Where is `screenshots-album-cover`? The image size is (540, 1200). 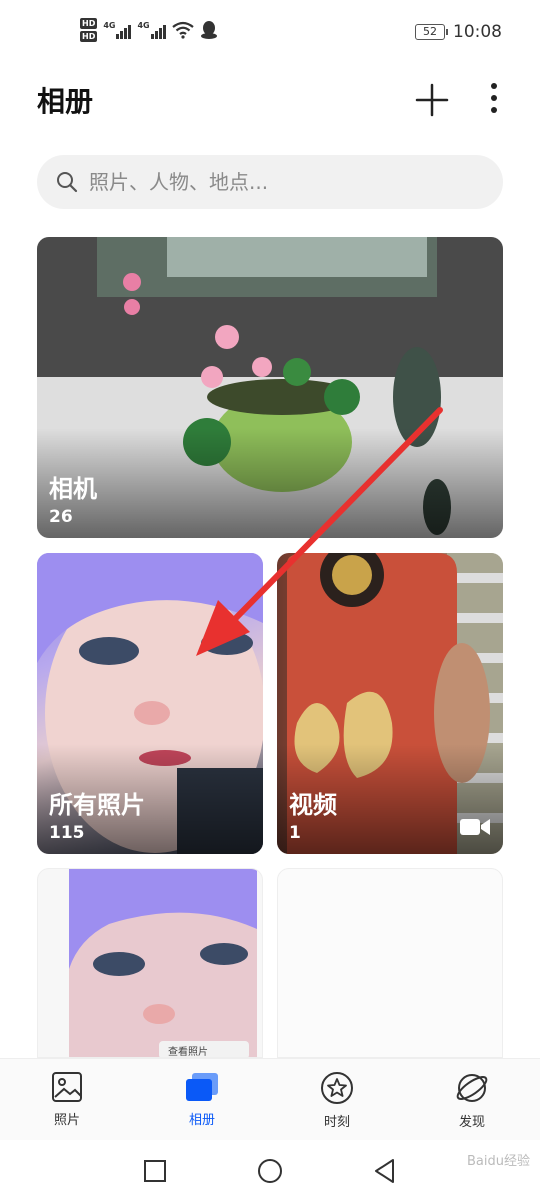
screenshots-album-cover is located at coordinates (163, 963).